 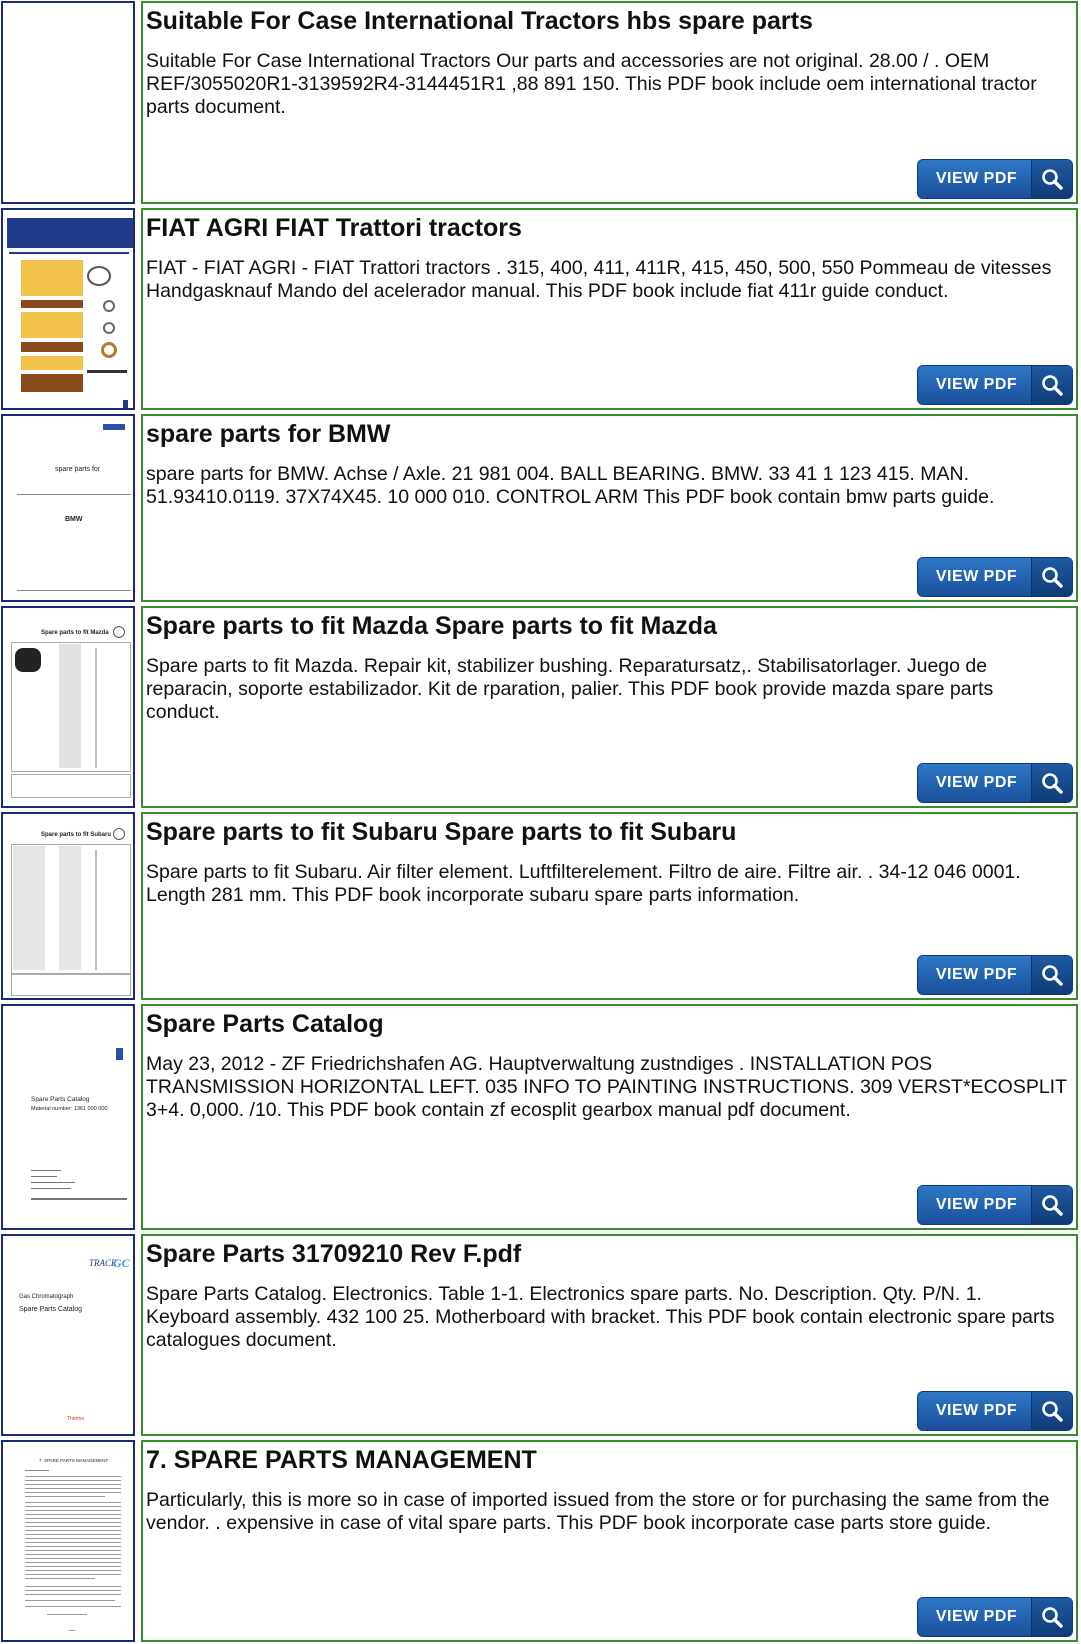 I want to click on thumb-text: Gas Chromatograph, so click(x=46, y=1297).